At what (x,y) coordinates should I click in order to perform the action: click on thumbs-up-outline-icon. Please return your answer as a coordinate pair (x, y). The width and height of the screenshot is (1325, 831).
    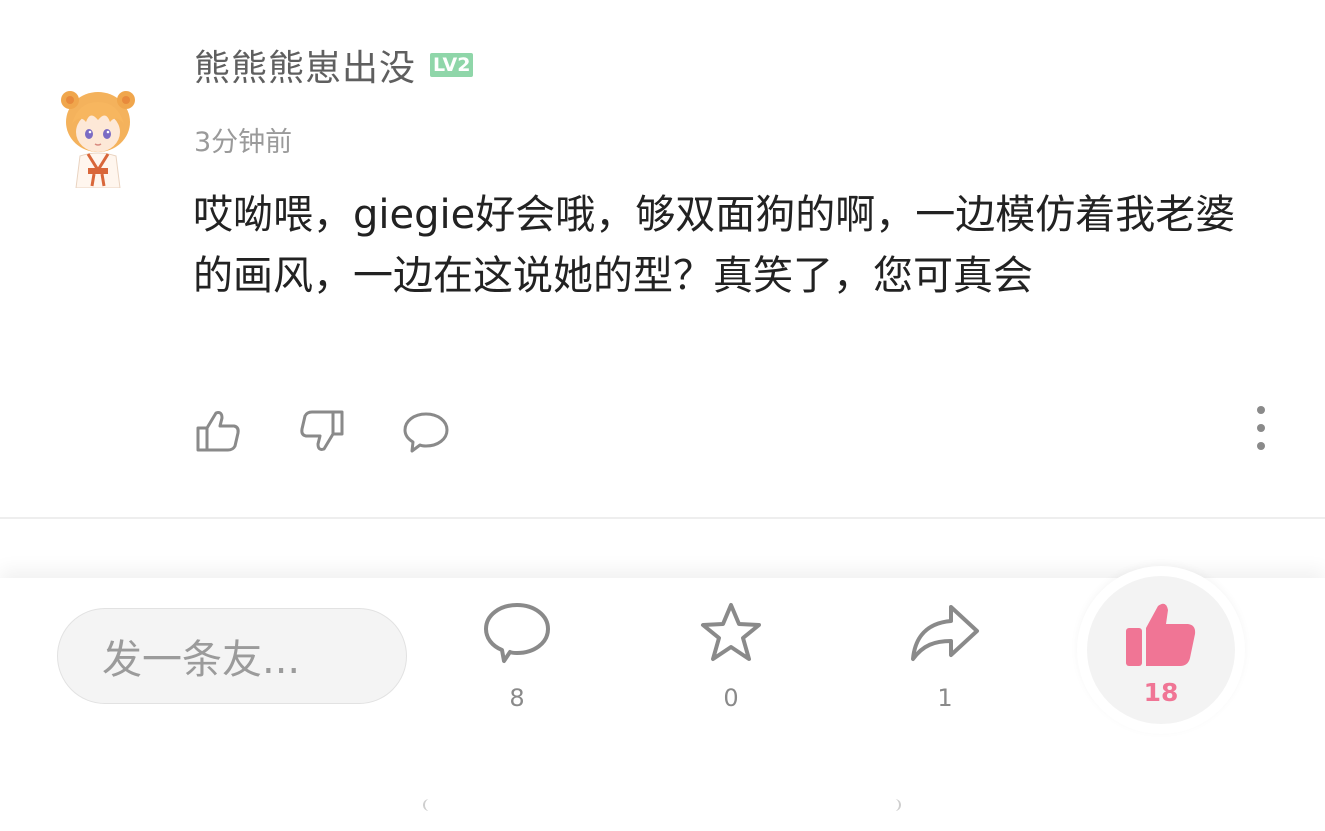
    Looking at the image, I should click on (218, 431).